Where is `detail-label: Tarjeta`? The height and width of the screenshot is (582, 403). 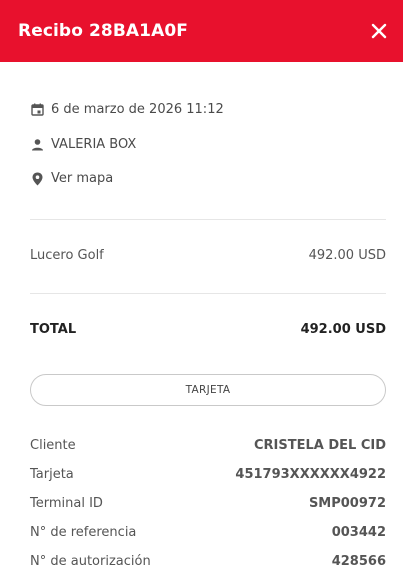
detail-label: Tarjeta is located at coordinates (52, 474).